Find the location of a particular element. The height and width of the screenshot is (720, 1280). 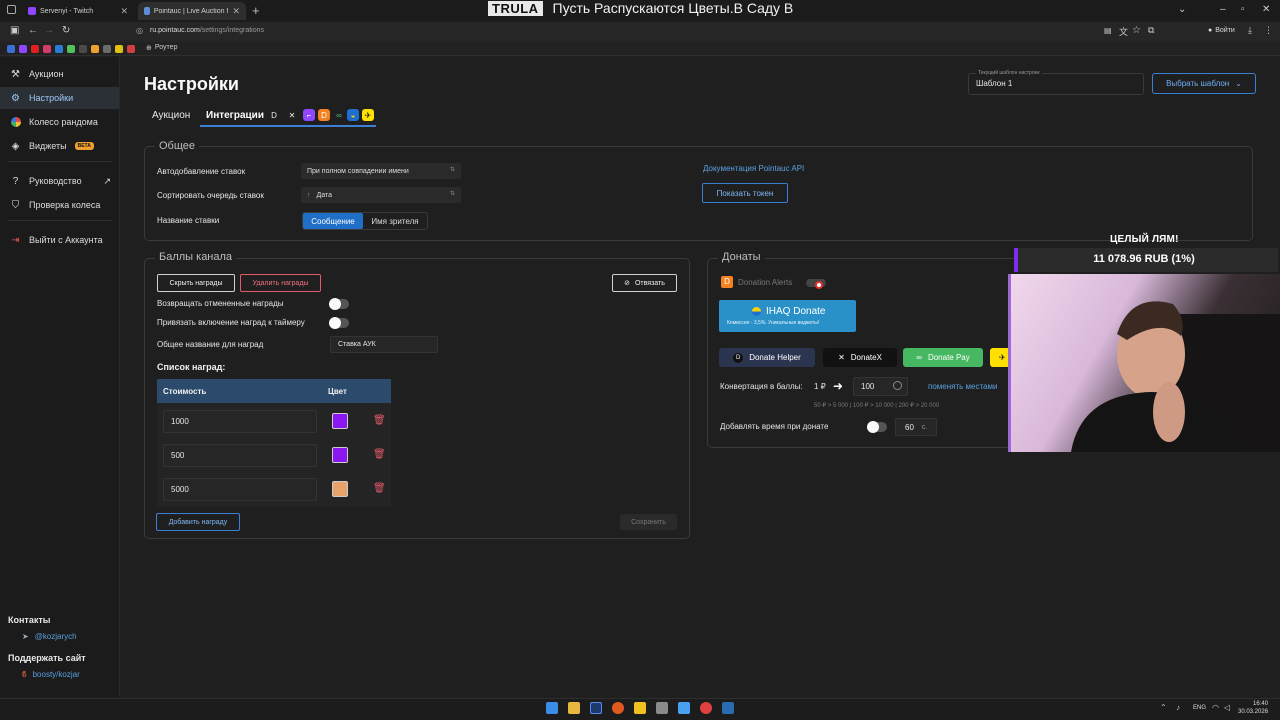

tab-actions-icon is located at coordinates (11, 9).